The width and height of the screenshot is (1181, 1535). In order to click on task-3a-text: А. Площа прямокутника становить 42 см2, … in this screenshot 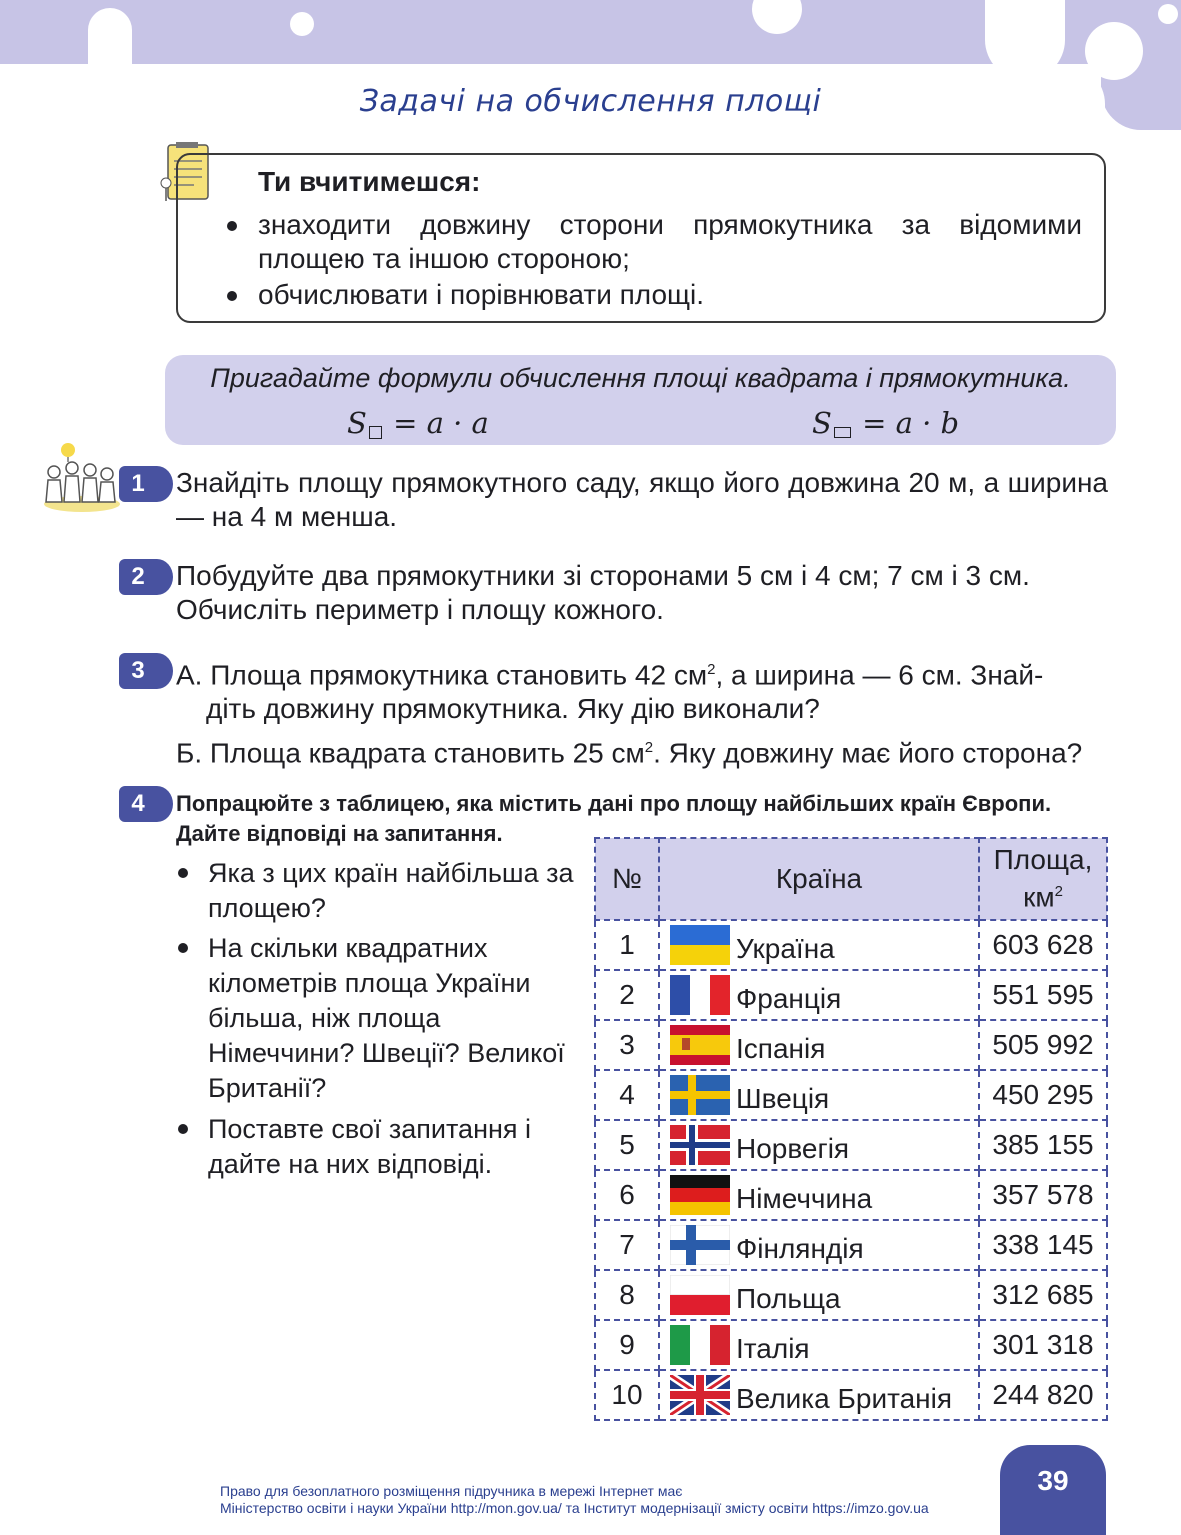, I will do `click(610, 692)`.